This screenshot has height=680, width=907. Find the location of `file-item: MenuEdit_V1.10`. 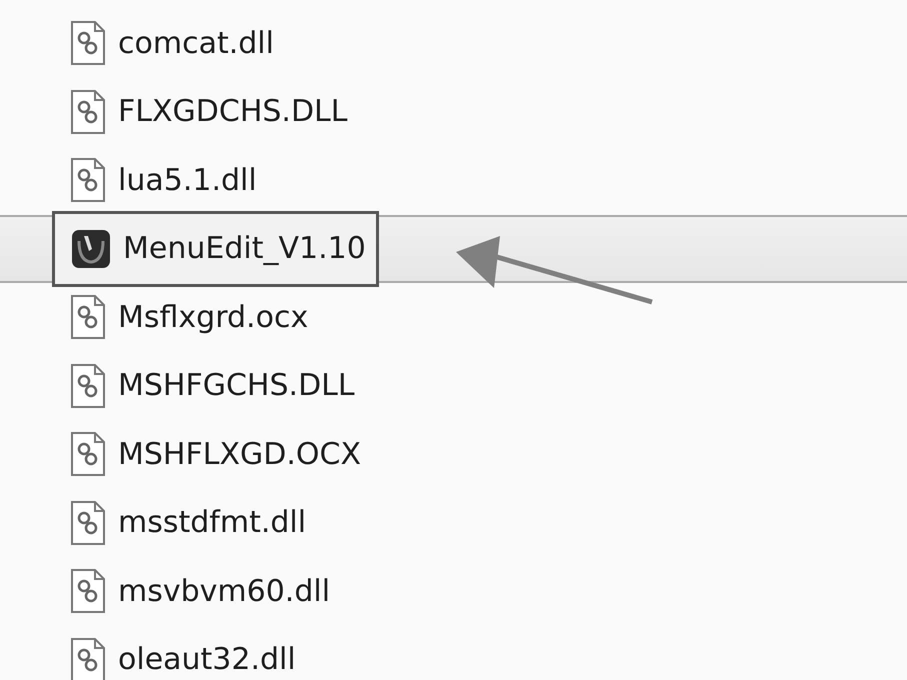

file-item: MenuEdit_V1.10 is located at coordinates (215, 248).